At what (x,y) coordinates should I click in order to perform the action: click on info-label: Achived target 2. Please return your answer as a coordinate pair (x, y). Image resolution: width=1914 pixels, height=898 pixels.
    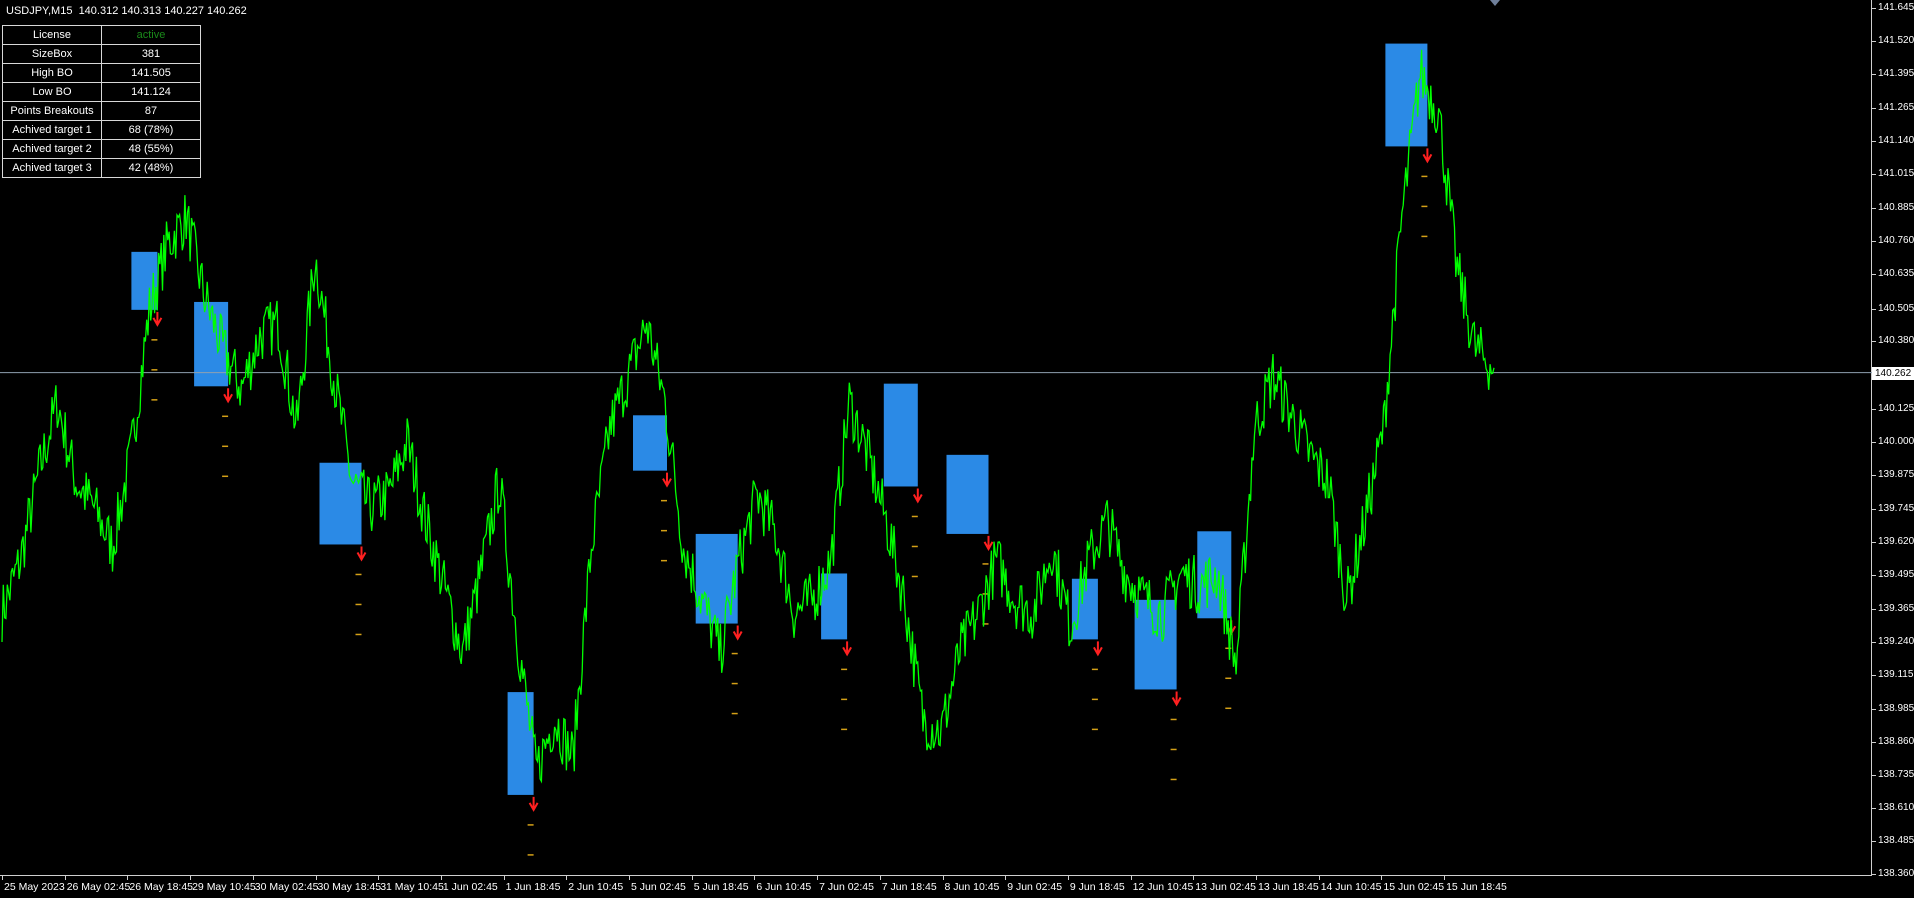
    Looking at the image, I should click on (52, 149).